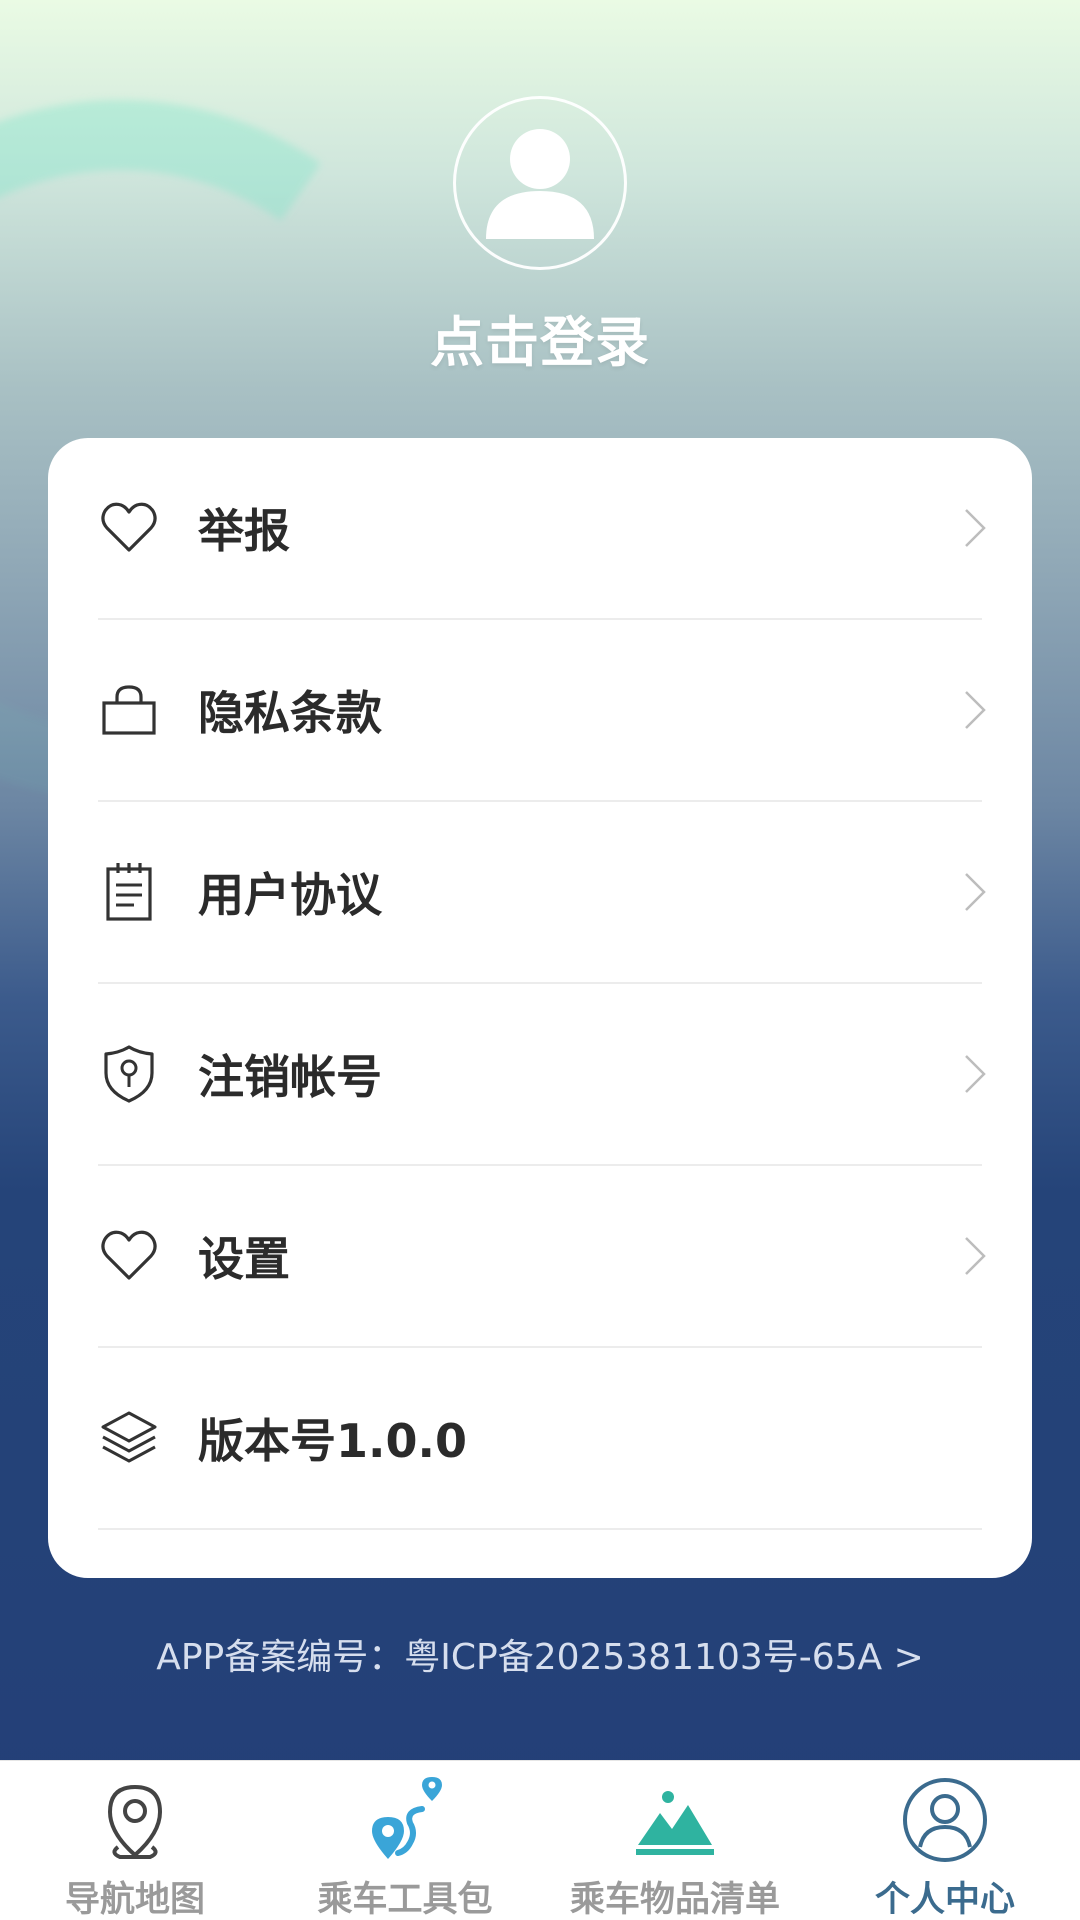 This screenshot has height=1920, width=1080. What do you see at coordinates (542, 1075) in the screenshot?
I see `menu-item-delete-account: 注销帐号` at bounding box center [542, 1075].